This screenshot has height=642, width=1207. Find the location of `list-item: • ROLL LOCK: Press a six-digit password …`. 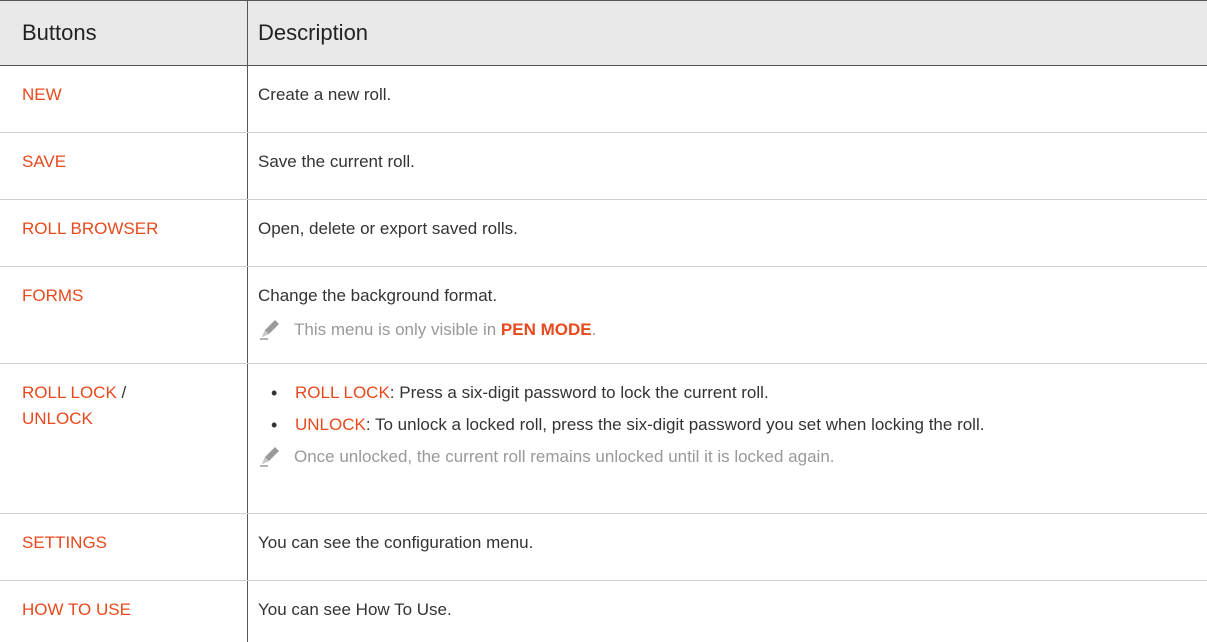

list-item: • ROLL LOCK: Press a six-digit password … is located at coordinates (520, 393).